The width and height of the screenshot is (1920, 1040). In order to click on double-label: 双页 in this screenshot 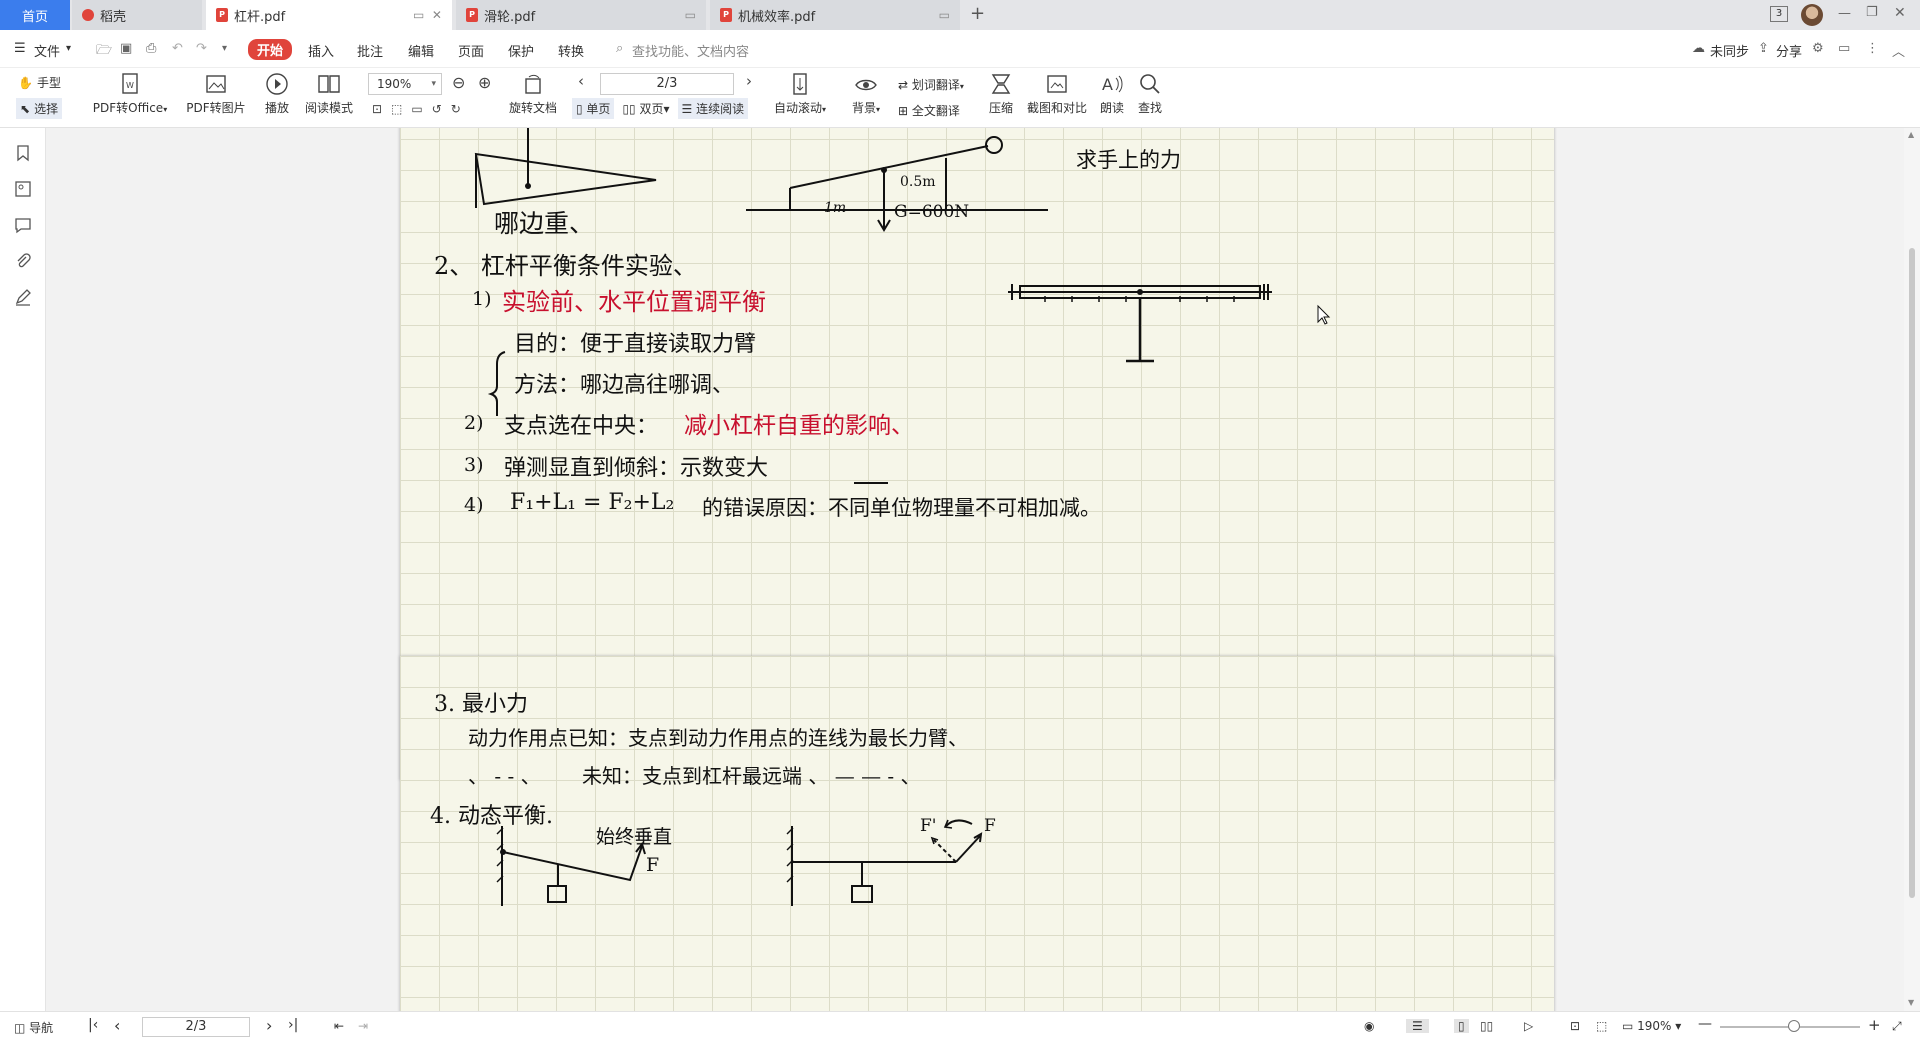, I will do `click(651, 109)`.